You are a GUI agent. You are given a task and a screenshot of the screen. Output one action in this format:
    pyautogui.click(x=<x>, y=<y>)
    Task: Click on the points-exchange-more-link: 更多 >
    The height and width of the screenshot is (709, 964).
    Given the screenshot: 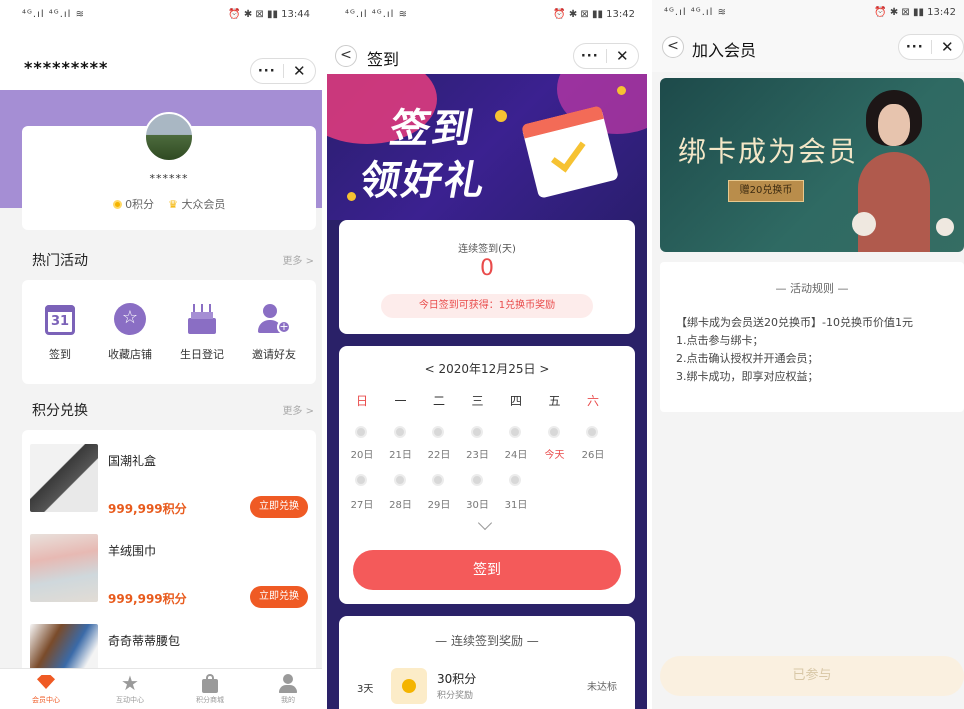 What is the action you would take?
    pyautogui.click(x=298, y=409)
    